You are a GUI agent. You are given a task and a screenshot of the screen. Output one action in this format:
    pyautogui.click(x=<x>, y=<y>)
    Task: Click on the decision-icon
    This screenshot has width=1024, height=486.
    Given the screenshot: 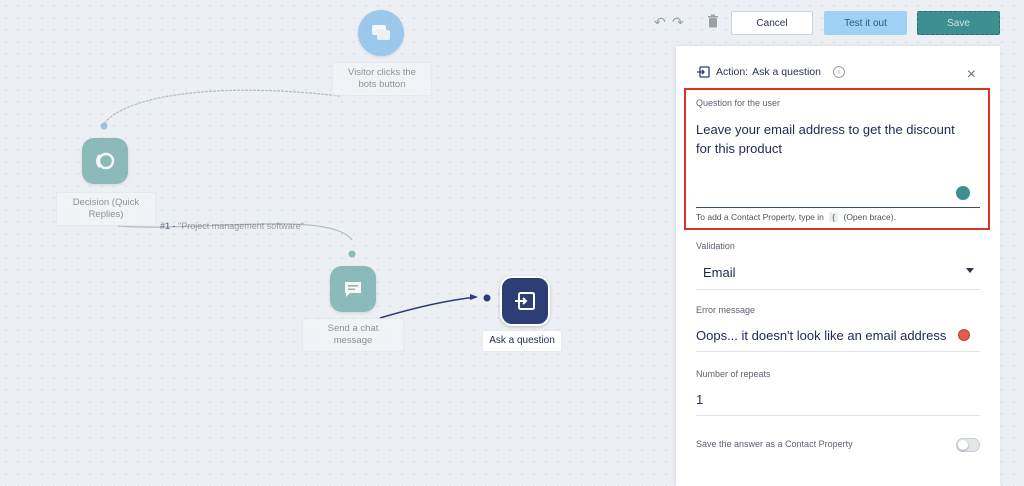 What is the action you would take?
    pyautogui.click(x=105, y=161)
    